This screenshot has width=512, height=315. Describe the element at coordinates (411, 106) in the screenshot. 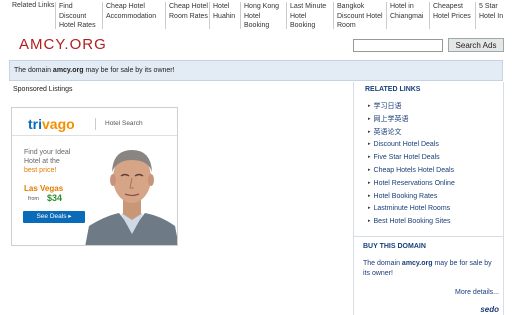

I see `related-link-1: 学习日语` at that location.